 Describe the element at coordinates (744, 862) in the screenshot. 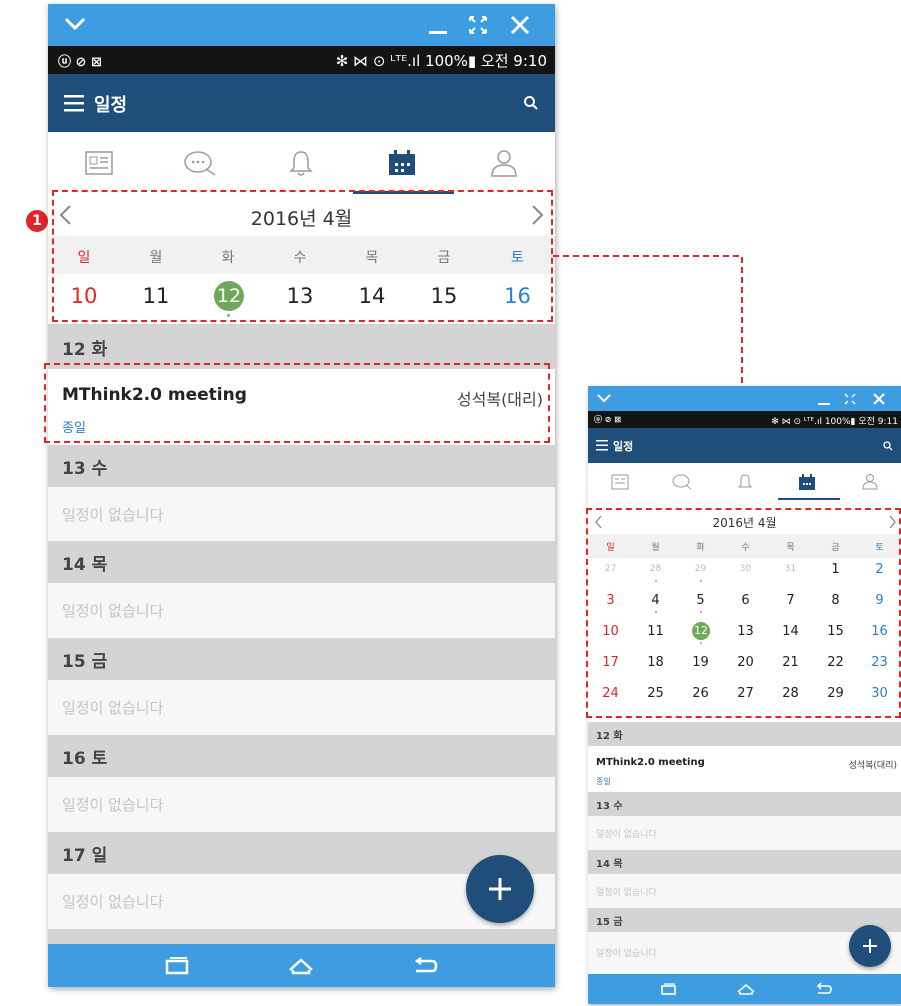

I see `section-header: 14 목` at that location.